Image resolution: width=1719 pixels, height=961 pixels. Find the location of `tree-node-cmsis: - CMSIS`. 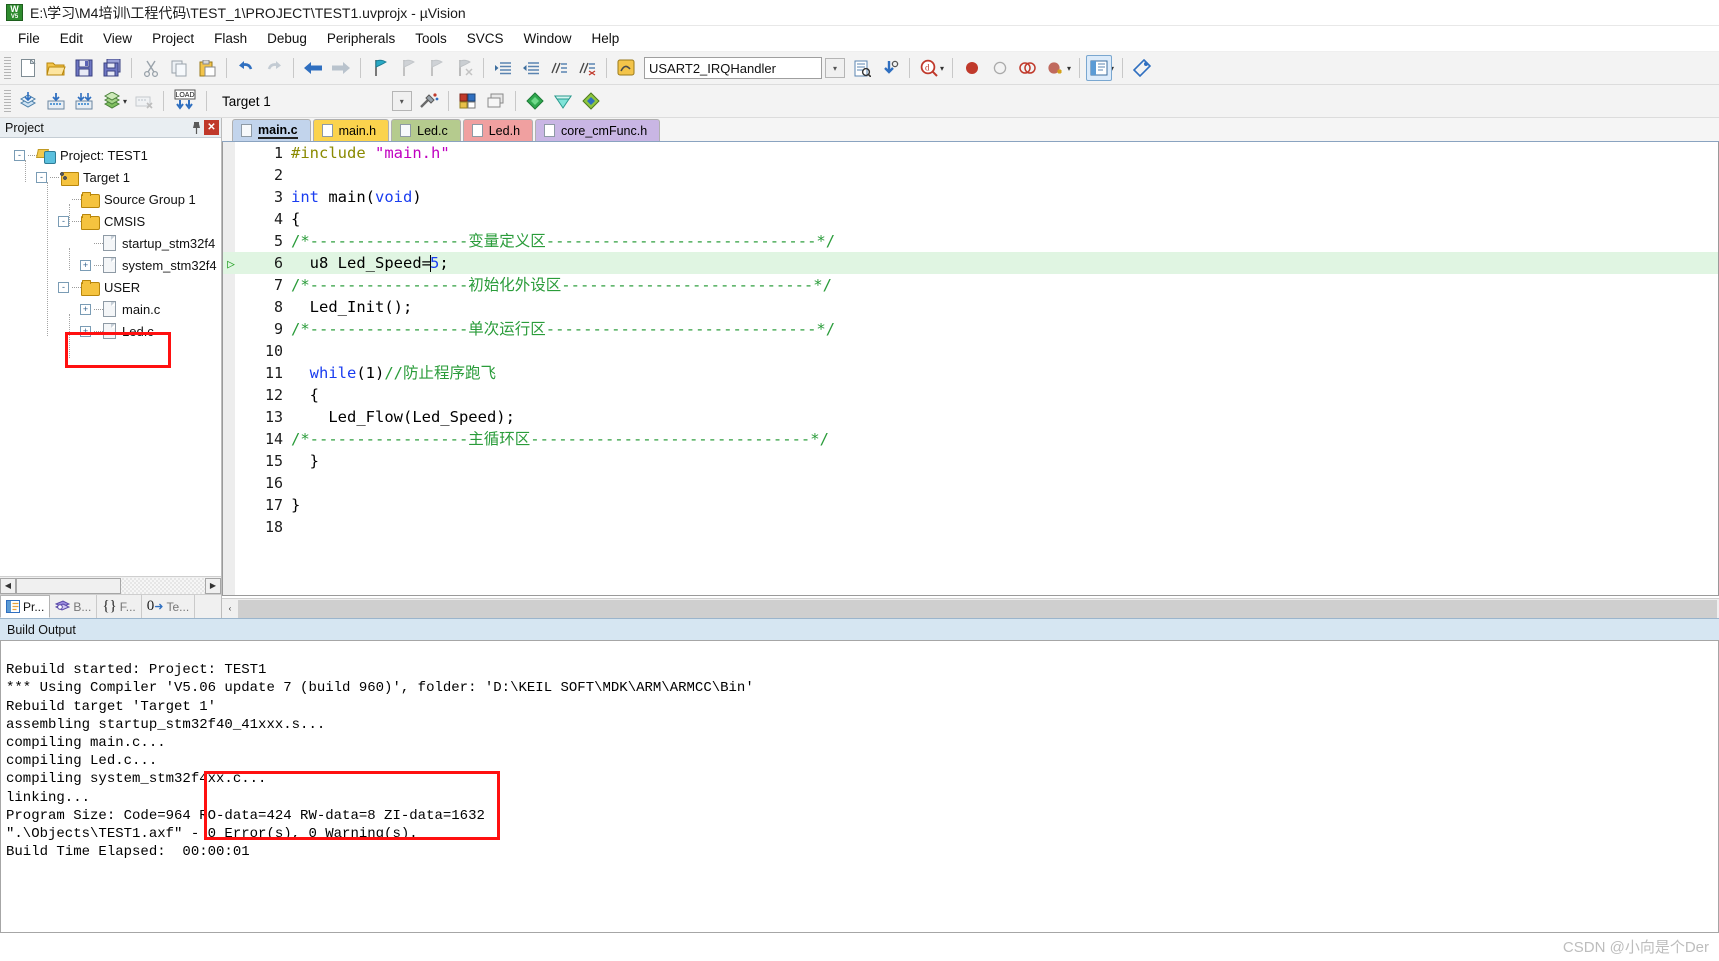

tree-node-cmsis: - CMSIS is located at coordinates (110, 221).